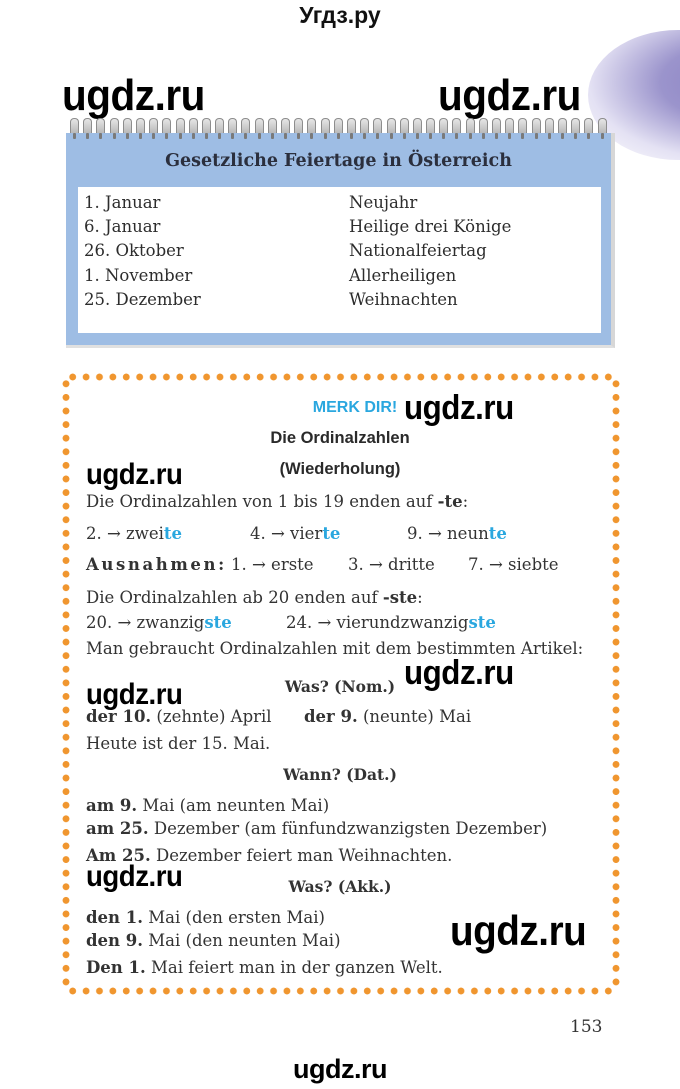  What do you see at coordinates (430, 226) in the screenshot?
I see `holiday-name: Heilige drei Könige` at bounding box center [430, 226].